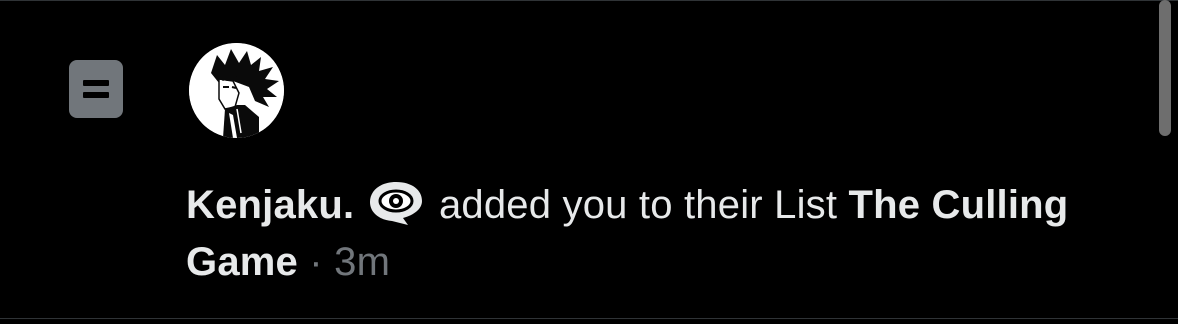  I want to click on top-divider, so click(589, 0).